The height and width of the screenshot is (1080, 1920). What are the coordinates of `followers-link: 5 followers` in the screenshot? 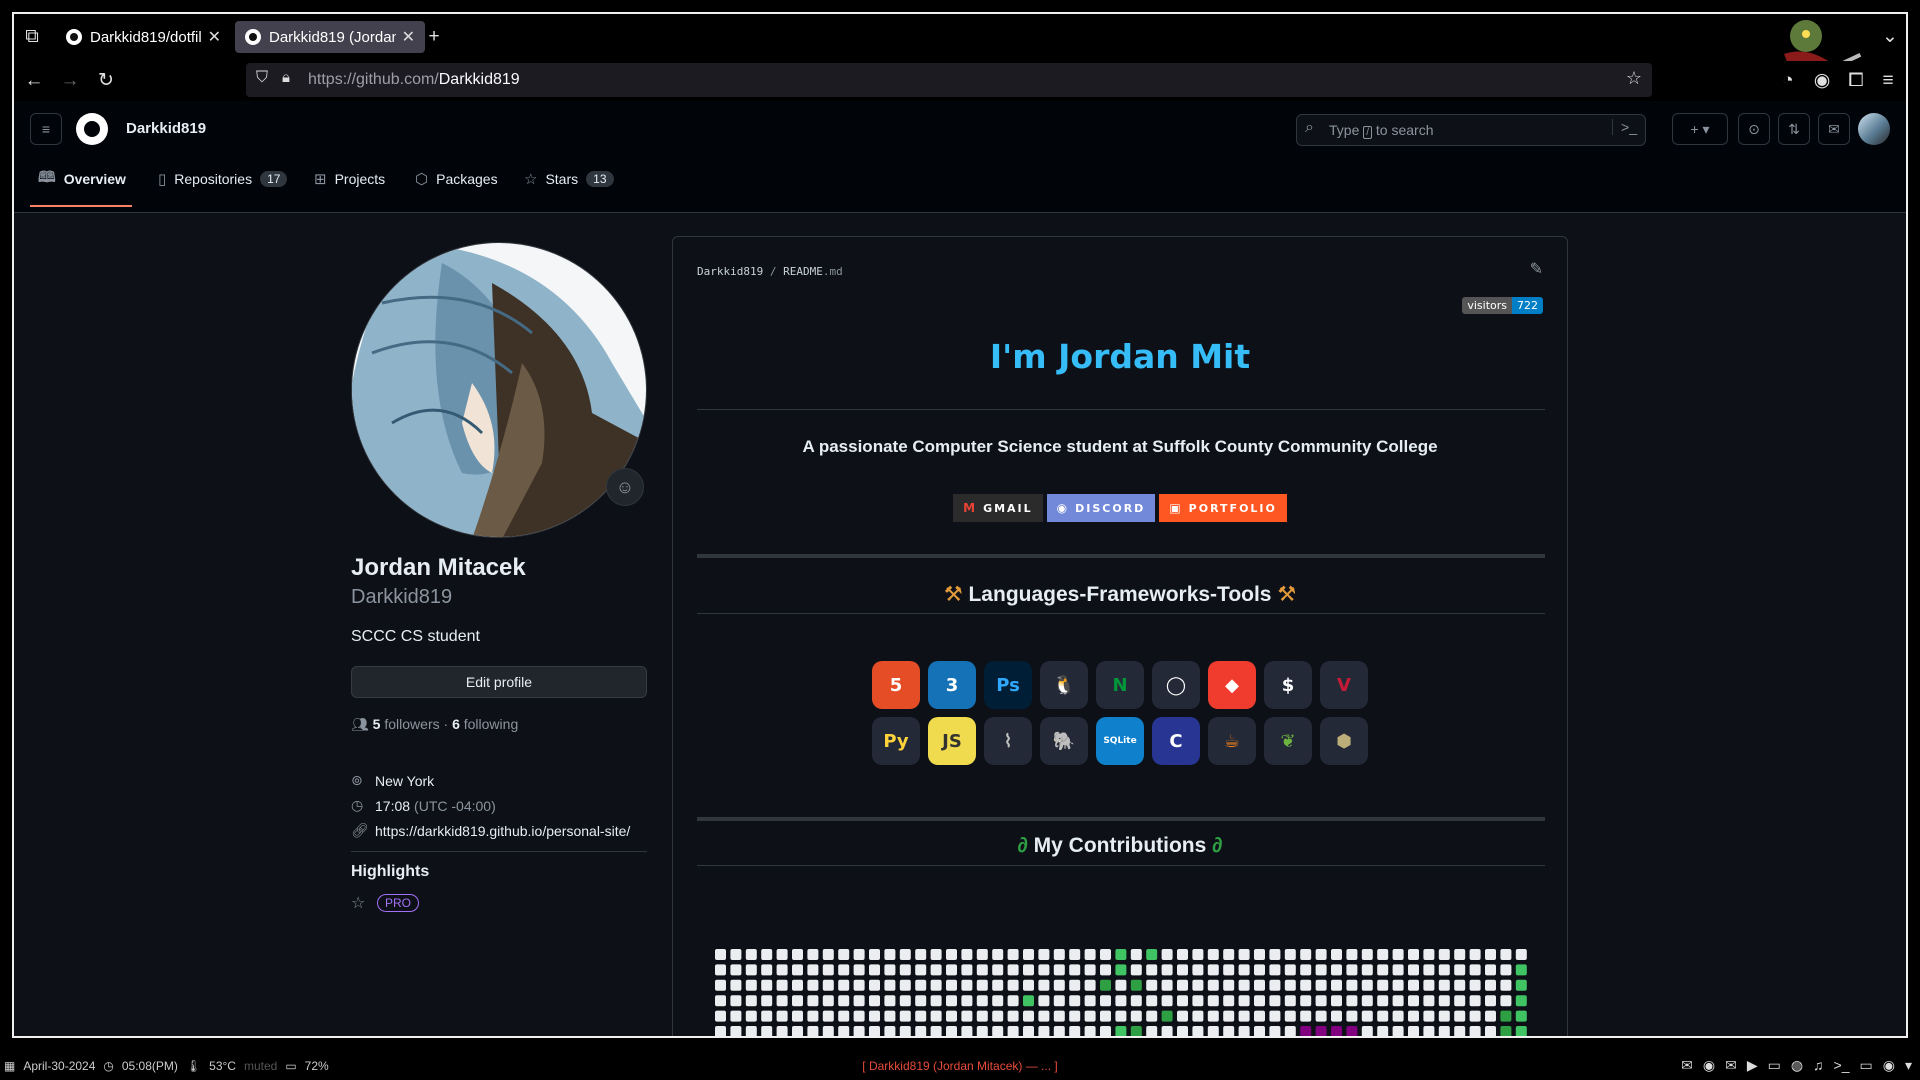 It's located at (406, 724).